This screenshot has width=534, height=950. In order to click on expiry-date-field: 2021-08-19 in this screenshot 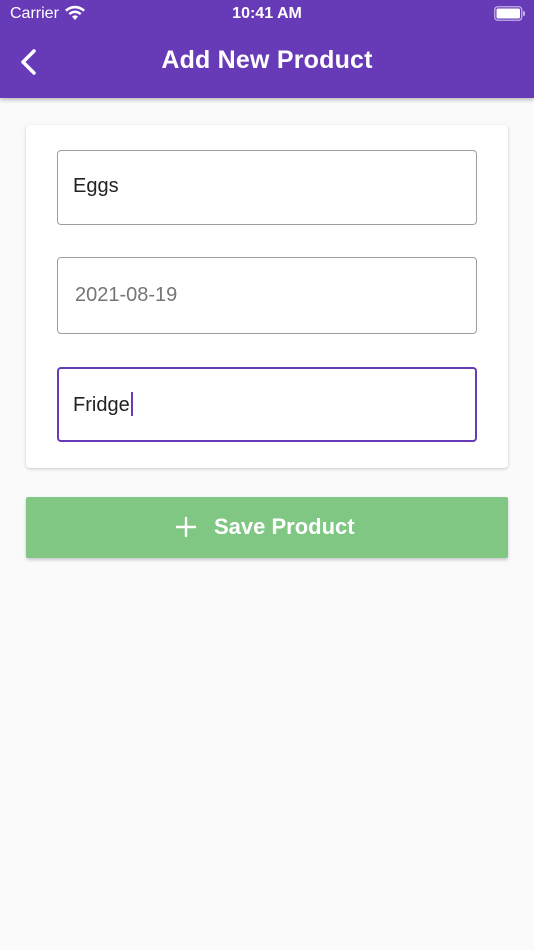, I will do `click(267, 295)`.